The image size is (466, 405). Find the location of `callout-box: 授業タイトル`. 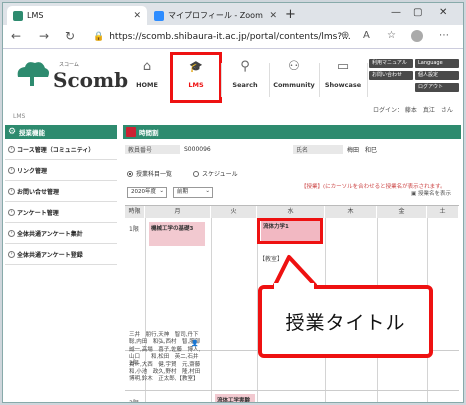

callout-box: 授業タイトル is located at coordinates (345, 321).